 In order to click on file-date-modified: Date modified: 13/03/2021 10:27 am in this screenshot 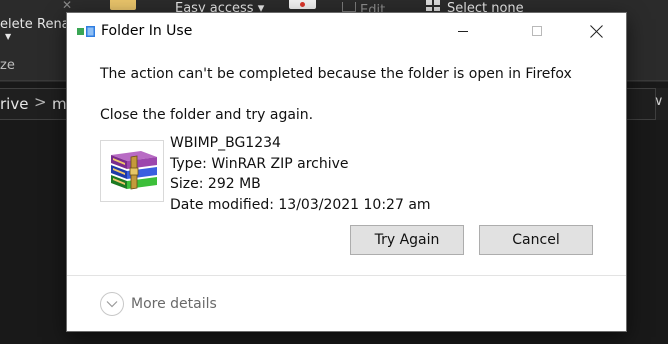, I will do `click(300, 204)`.